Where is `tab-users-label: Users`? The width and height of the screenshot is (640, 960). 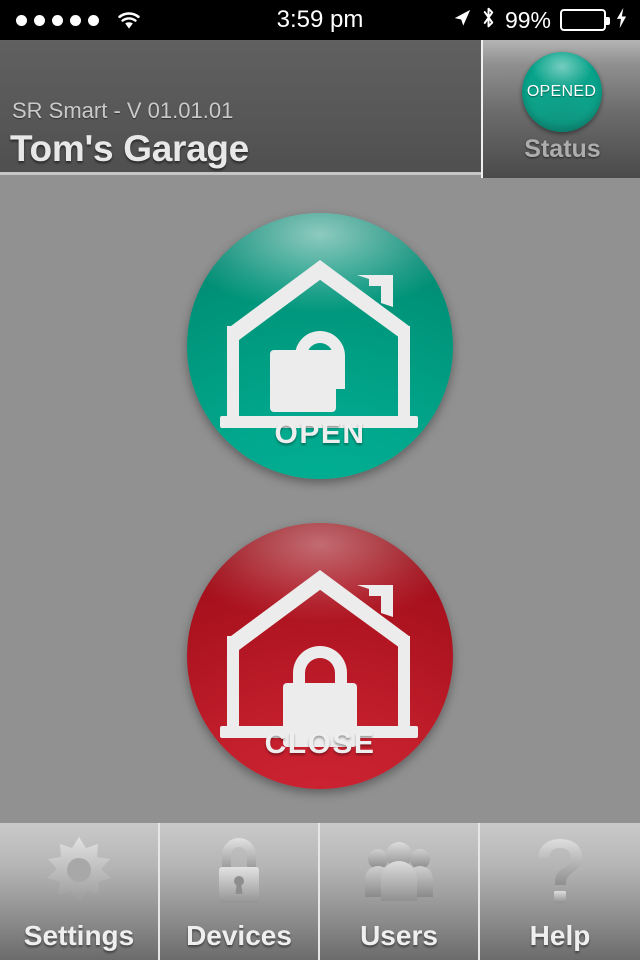 tab-users-label: Users is located at coordinates (399, 935).